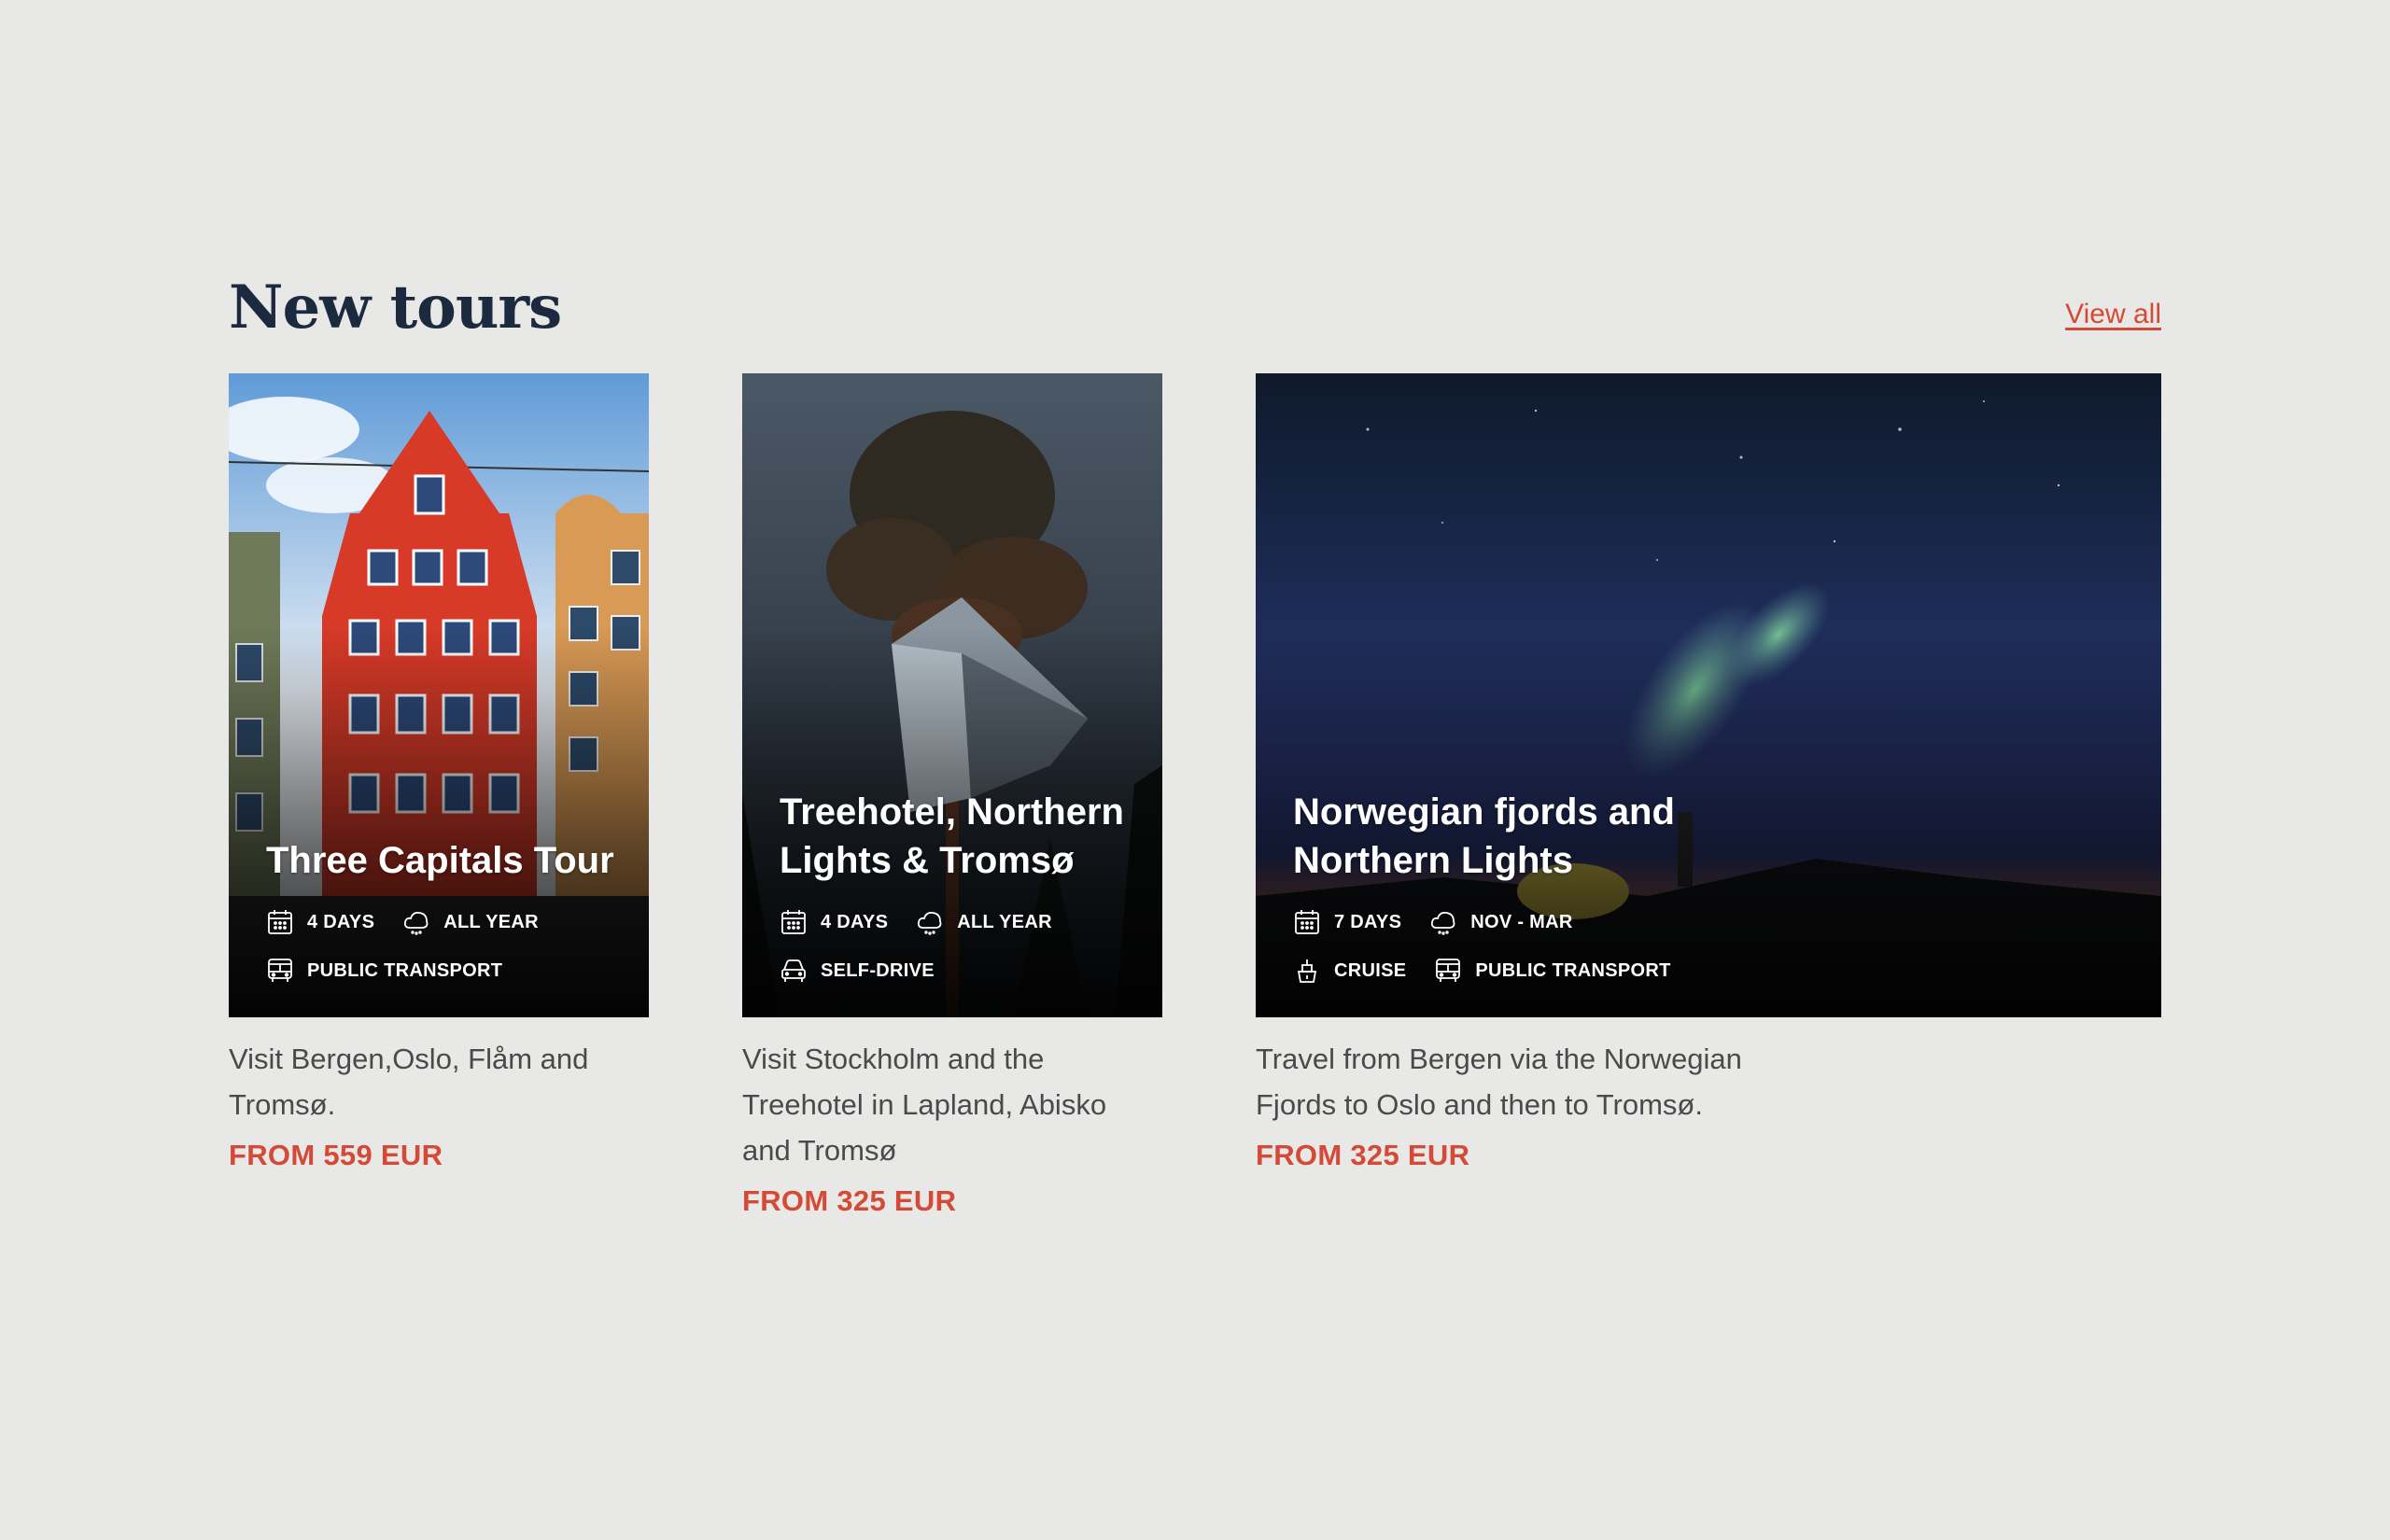 This screenshot has width=2390, height=1540. I want to click on transport: CRUISE, so click(1349, 971).